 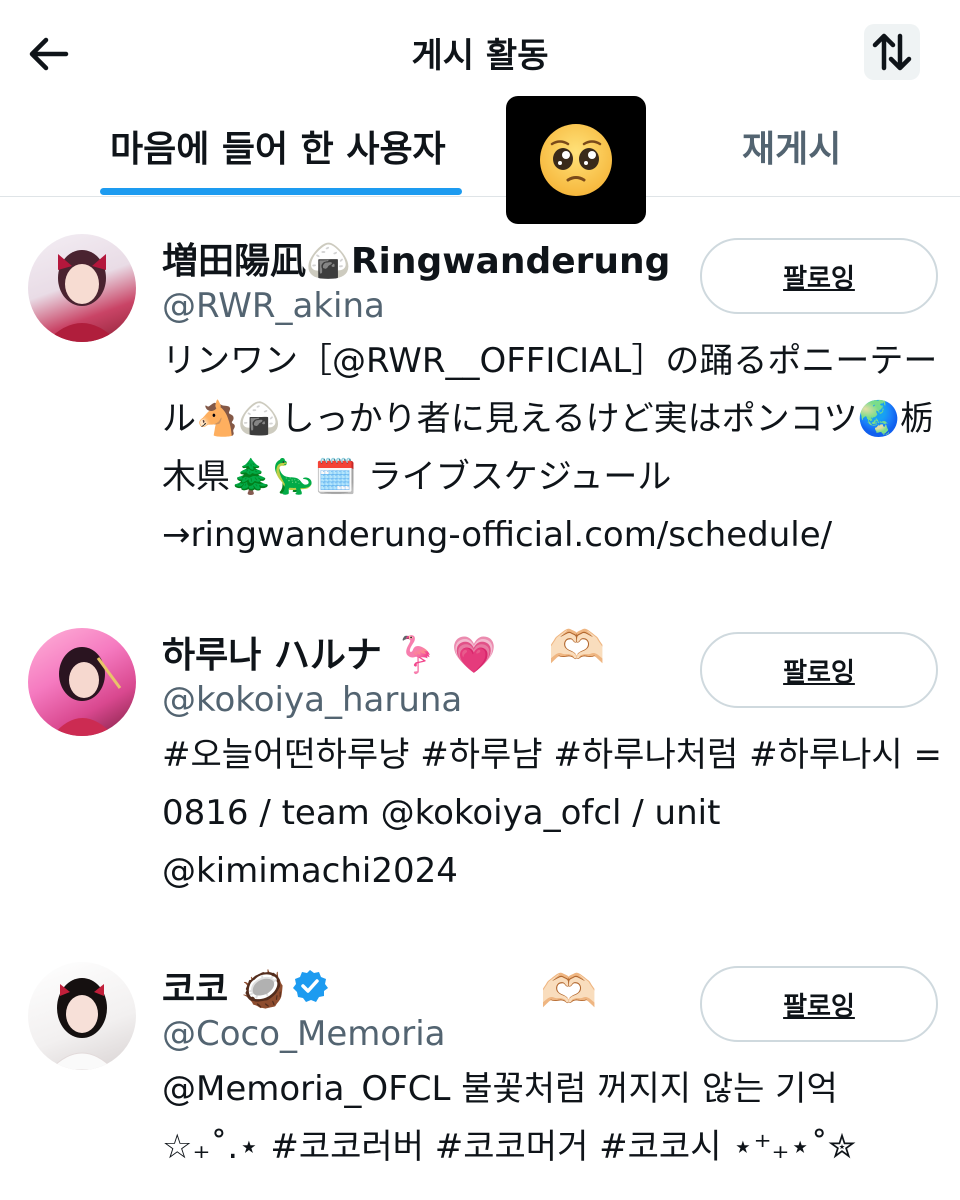 I want to click on tab-bar: 마음에 들어 한 사용자 재게시, so click(x=480, y=148).